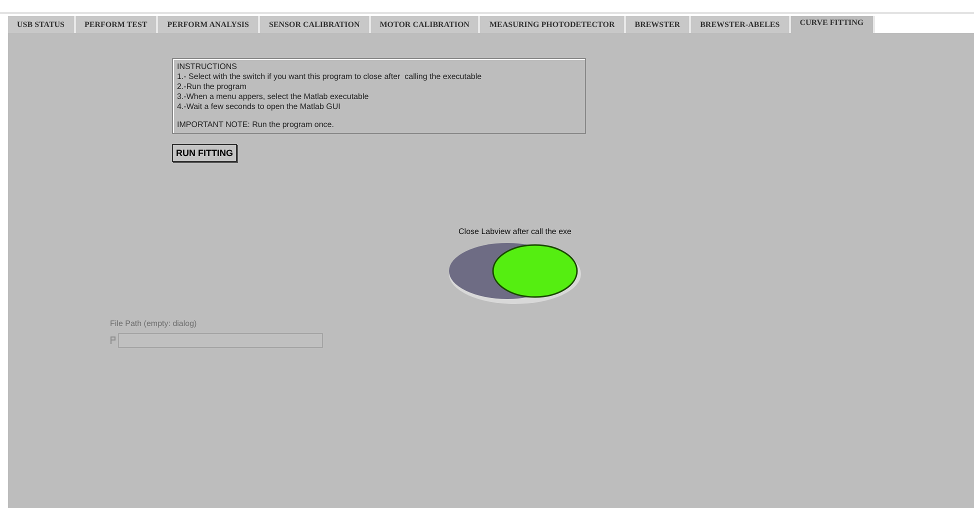  What do you see at coordinates (117, 24) in the screenshot?
I see `tab: PERFORM TEST` at bounding box center [117, 24].